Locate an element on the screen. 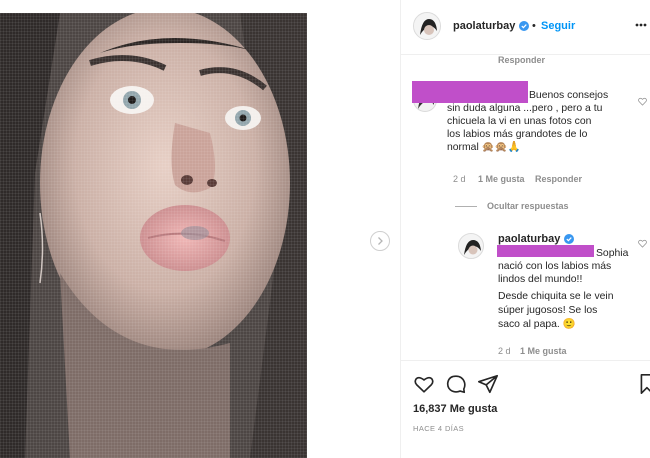 The width and height of the screenshot is (650, 458). share-paper-plane-icon is located at coordinates (488, 384).